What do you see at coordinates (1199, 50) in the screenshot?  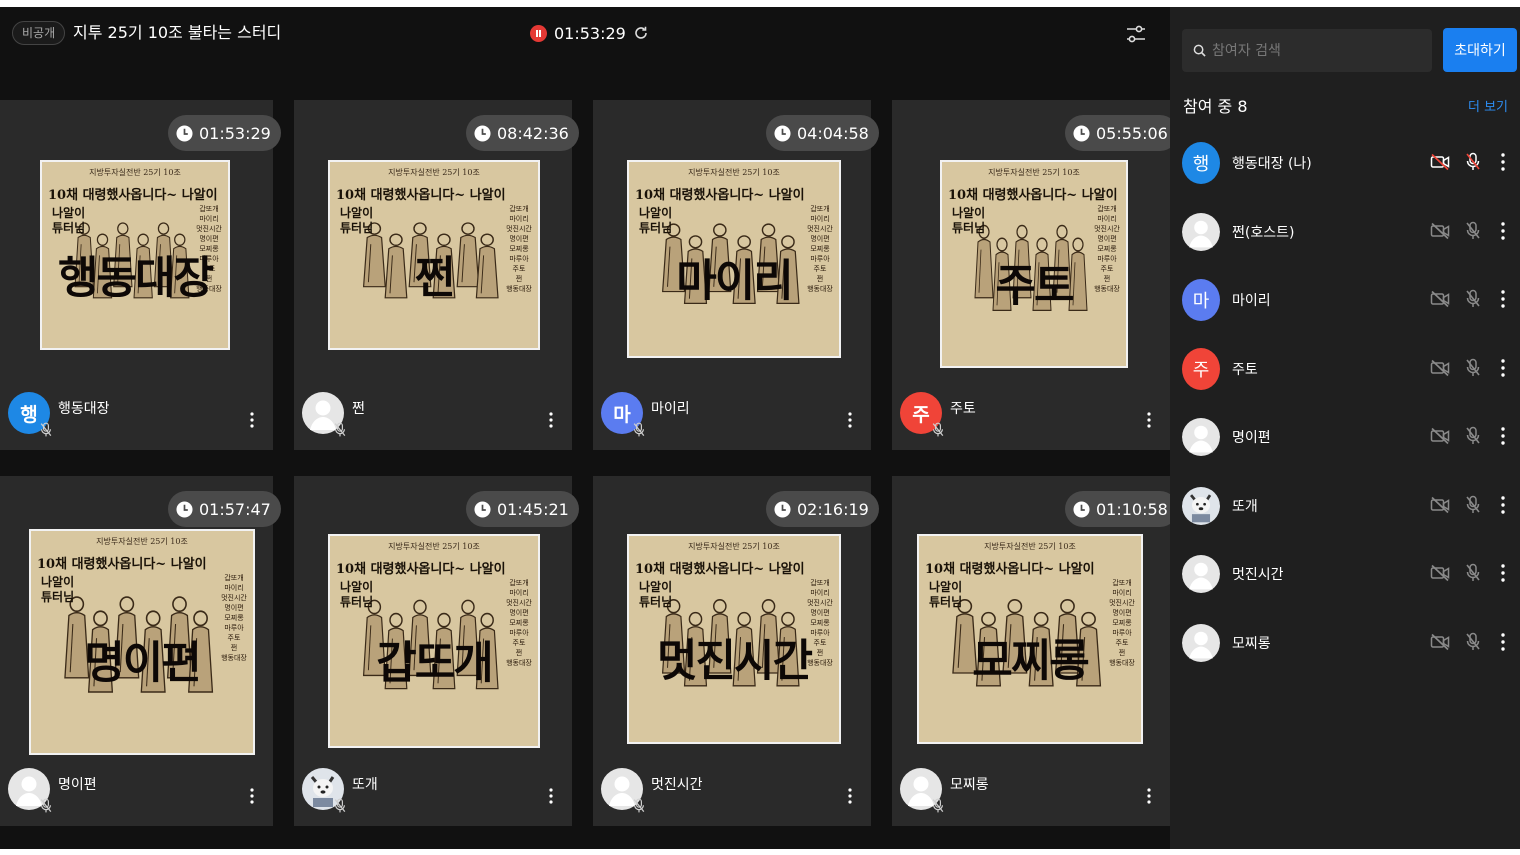 I see `search-icon` at bounding box center [1199, 50].